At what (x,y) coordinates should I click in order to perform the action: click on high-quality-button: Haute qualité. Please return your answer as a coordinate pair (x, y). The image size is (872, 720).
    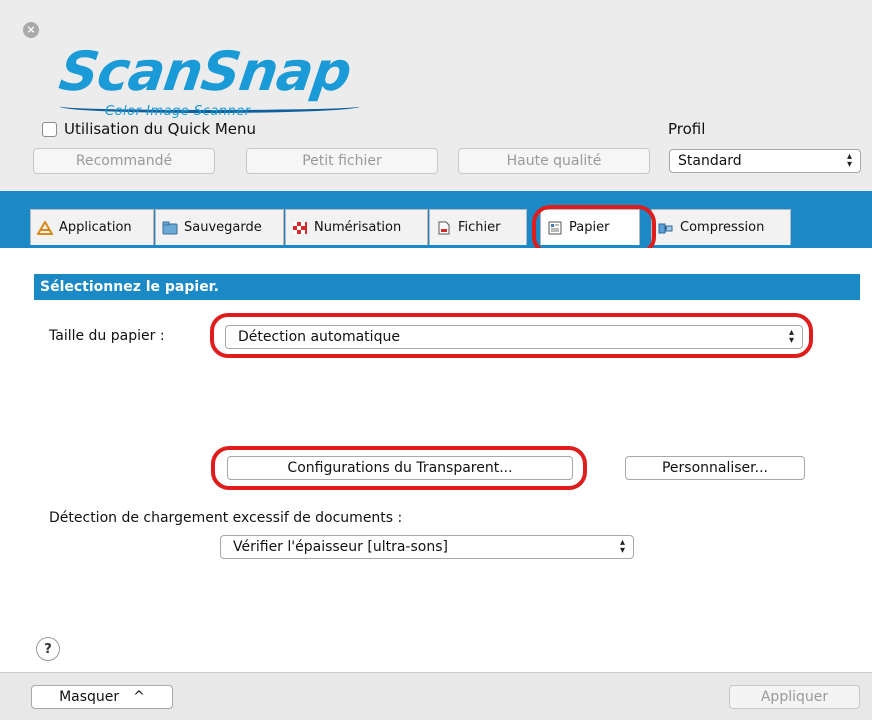
    Looking at the image, I should click on (554, 161).